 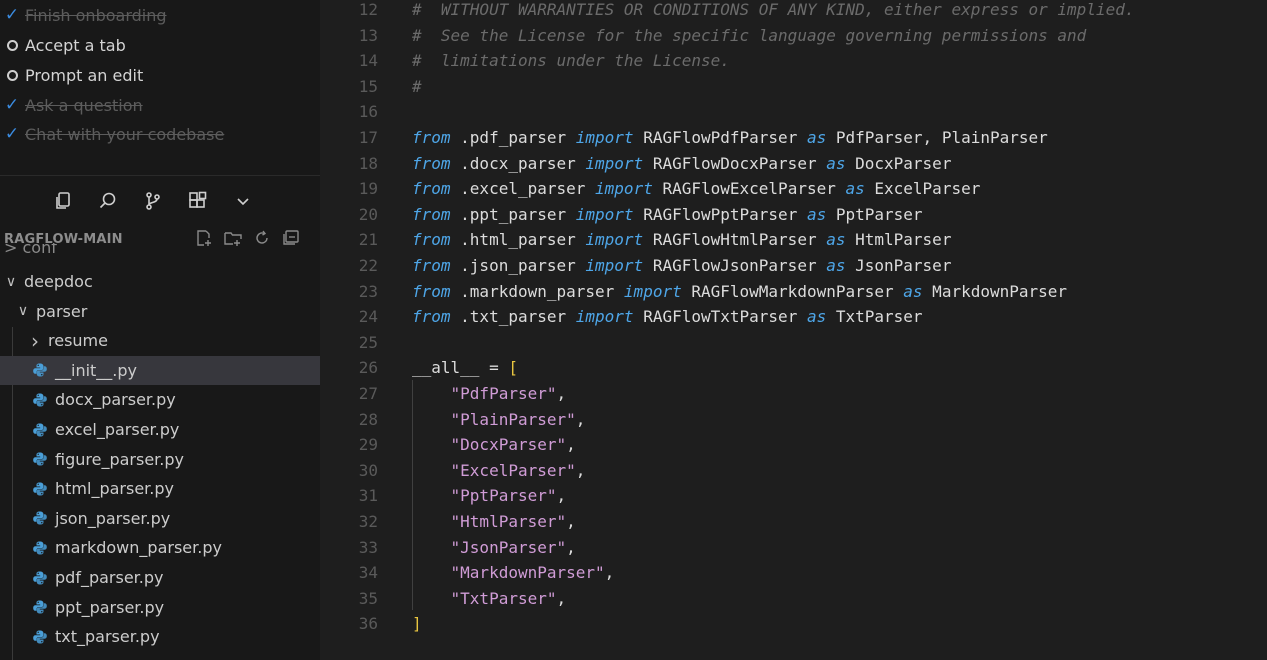 What do you see at coordinates (63, 201) in the screenshot?
I see `files-icon` at bounding box center [63, 201].